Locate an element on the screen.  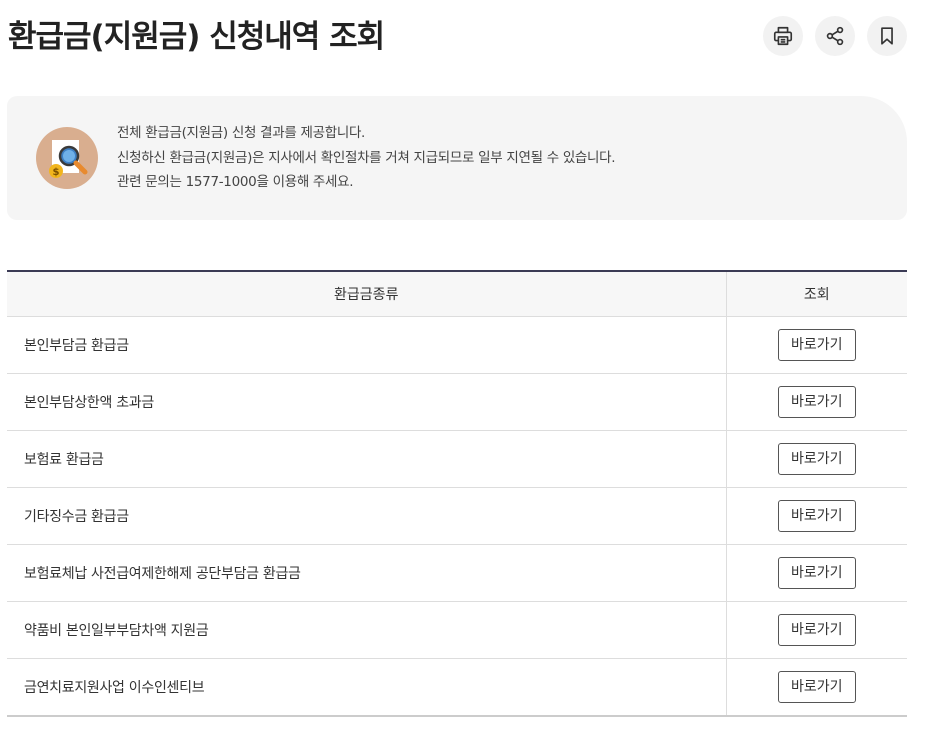
table-row: 기타징수금 환급금 바로가기 is located at coordinates (457, 516).